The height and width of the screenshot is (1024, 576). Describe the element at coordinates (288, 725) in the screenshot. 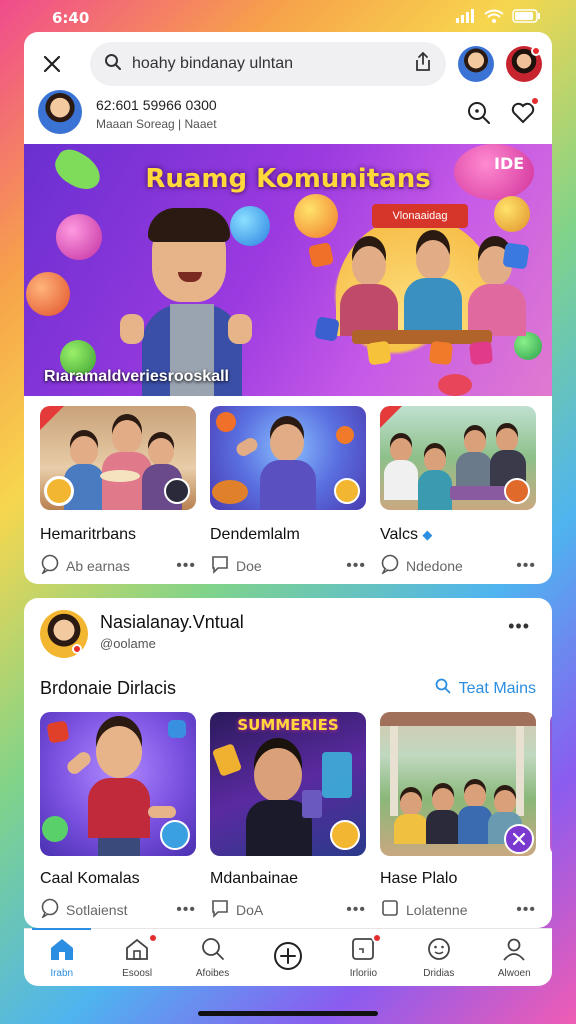

I see `poster-text: SUMMERIES` at that location.